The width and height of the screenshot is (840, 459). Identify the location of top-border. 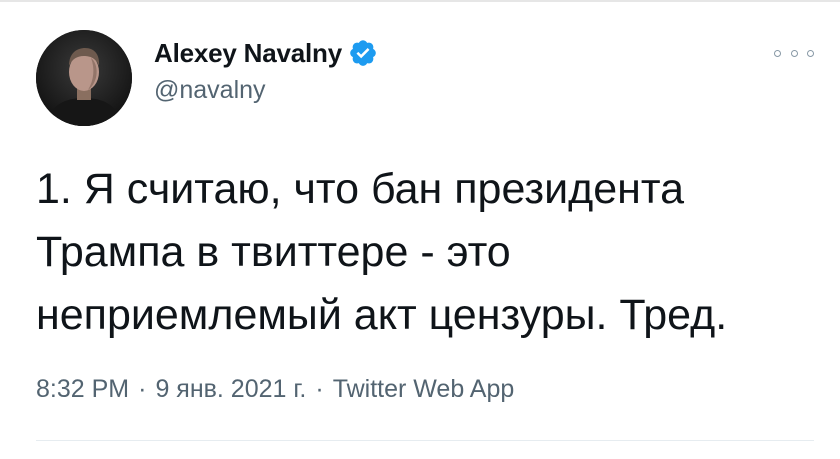
(420, 1).